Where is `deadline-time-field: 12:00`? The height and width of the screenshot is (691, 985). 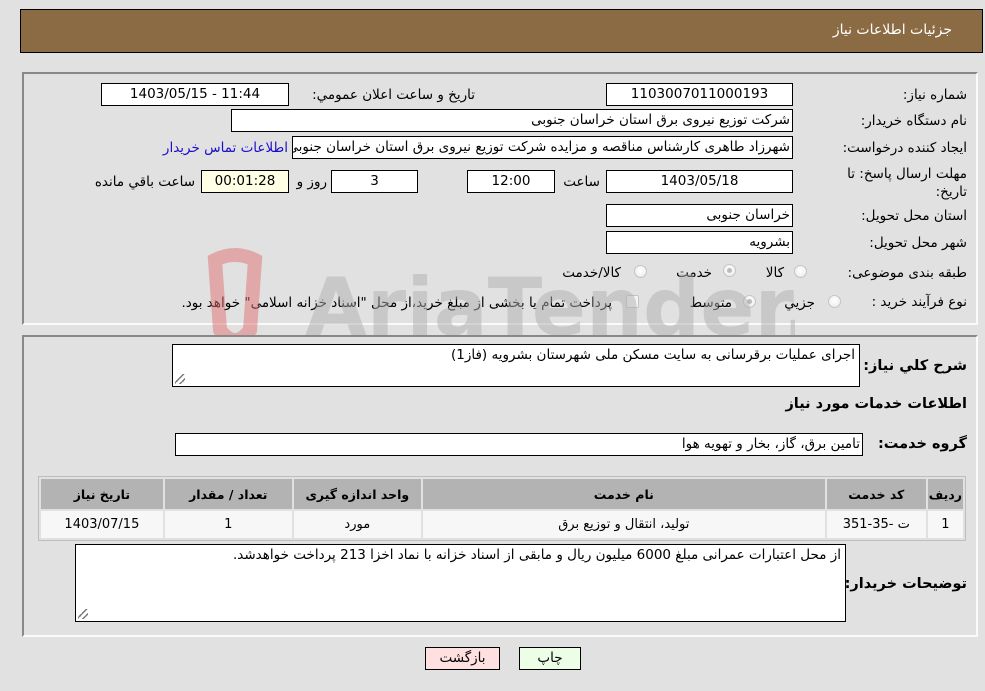 deadline-time-field: 12:00 is located at coordinates (511, 181).